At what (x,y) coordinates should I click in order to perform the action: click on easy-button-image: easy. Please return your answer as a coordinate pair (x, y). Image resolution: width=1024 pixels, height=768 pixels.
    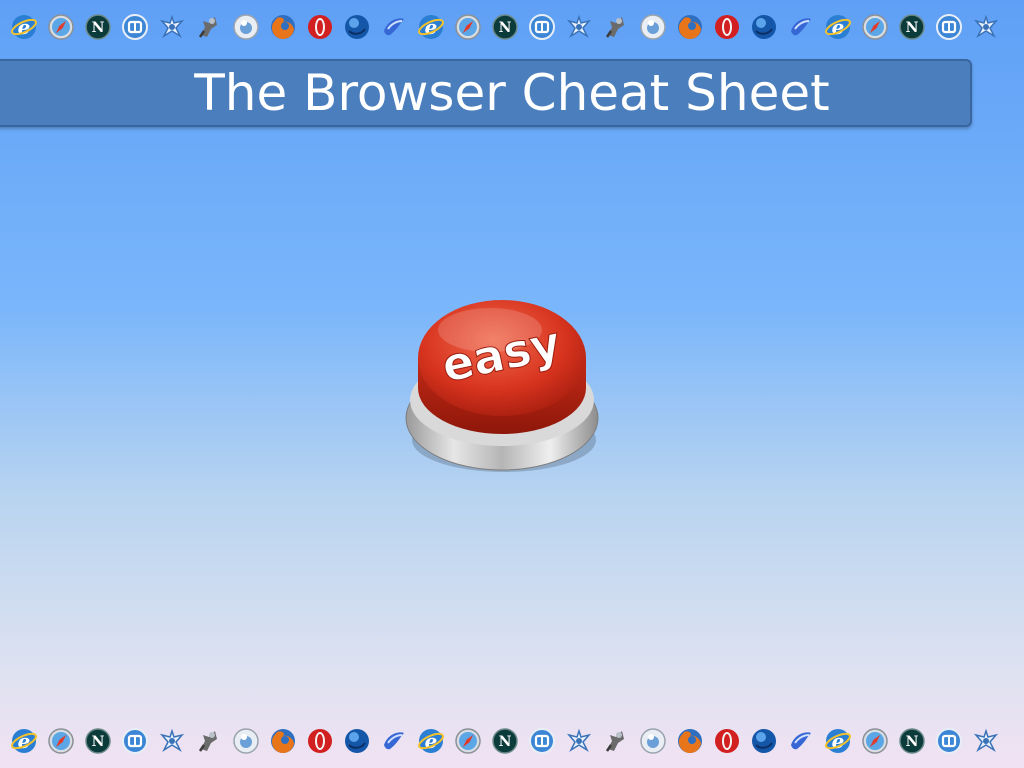
    Looking at the image, I should click on (502, 386).